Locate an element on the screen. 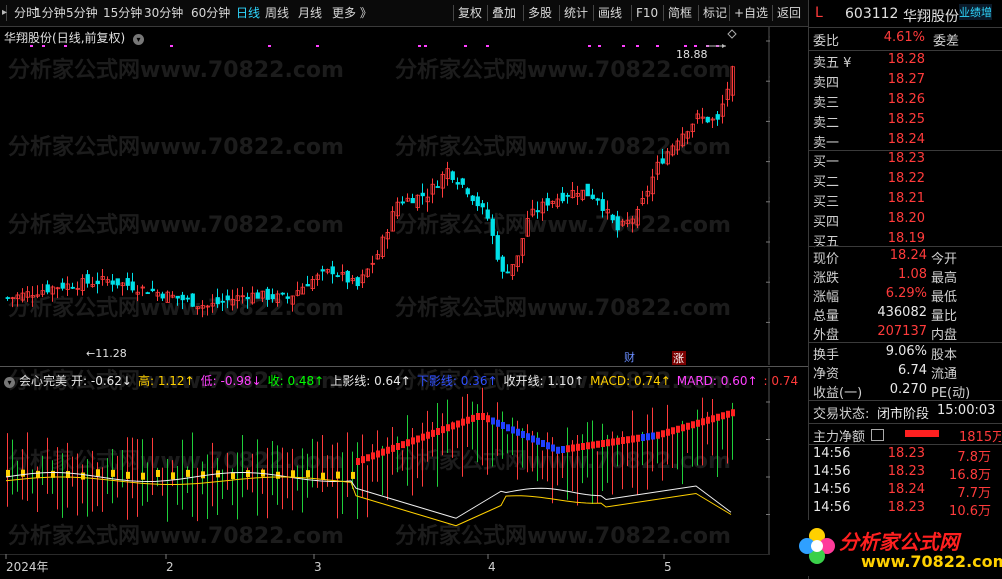 The image size is (1002, 579). toolbar-tab-4: 30分钟 is located at coordinates (163, 13).